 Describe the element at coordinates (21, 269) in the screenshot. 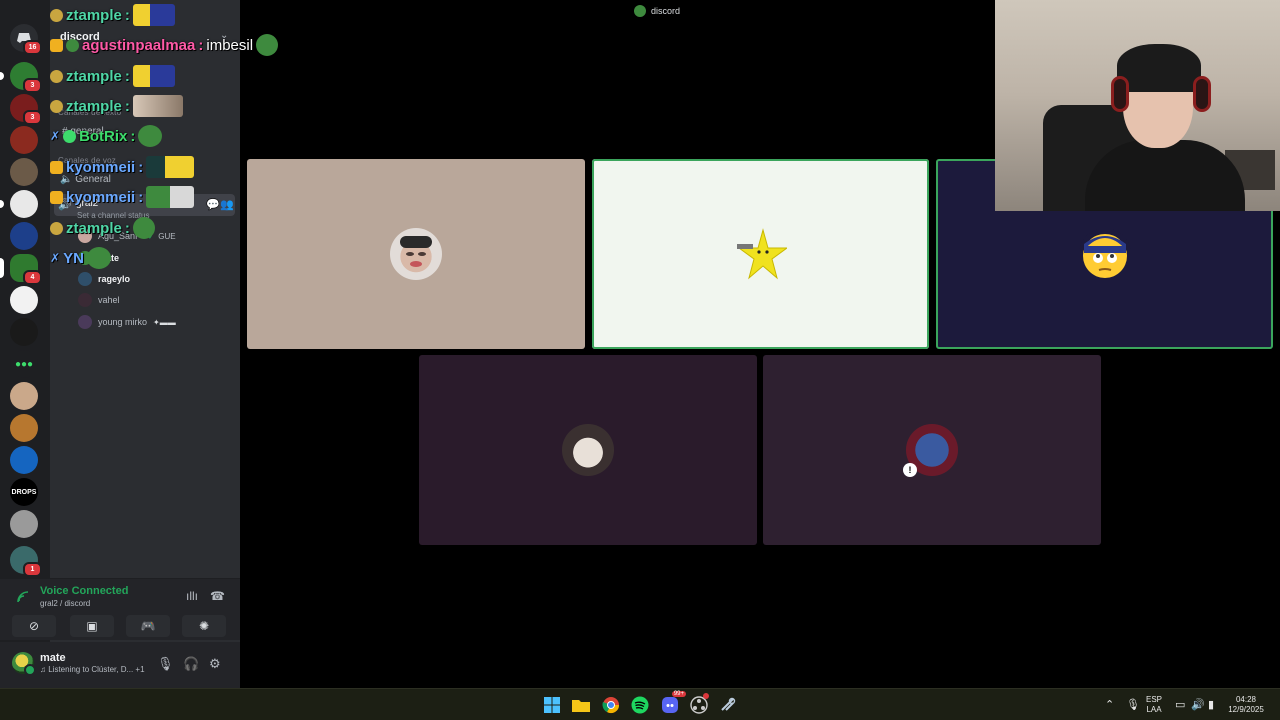

I see `server-icon-current: 4` at that location.